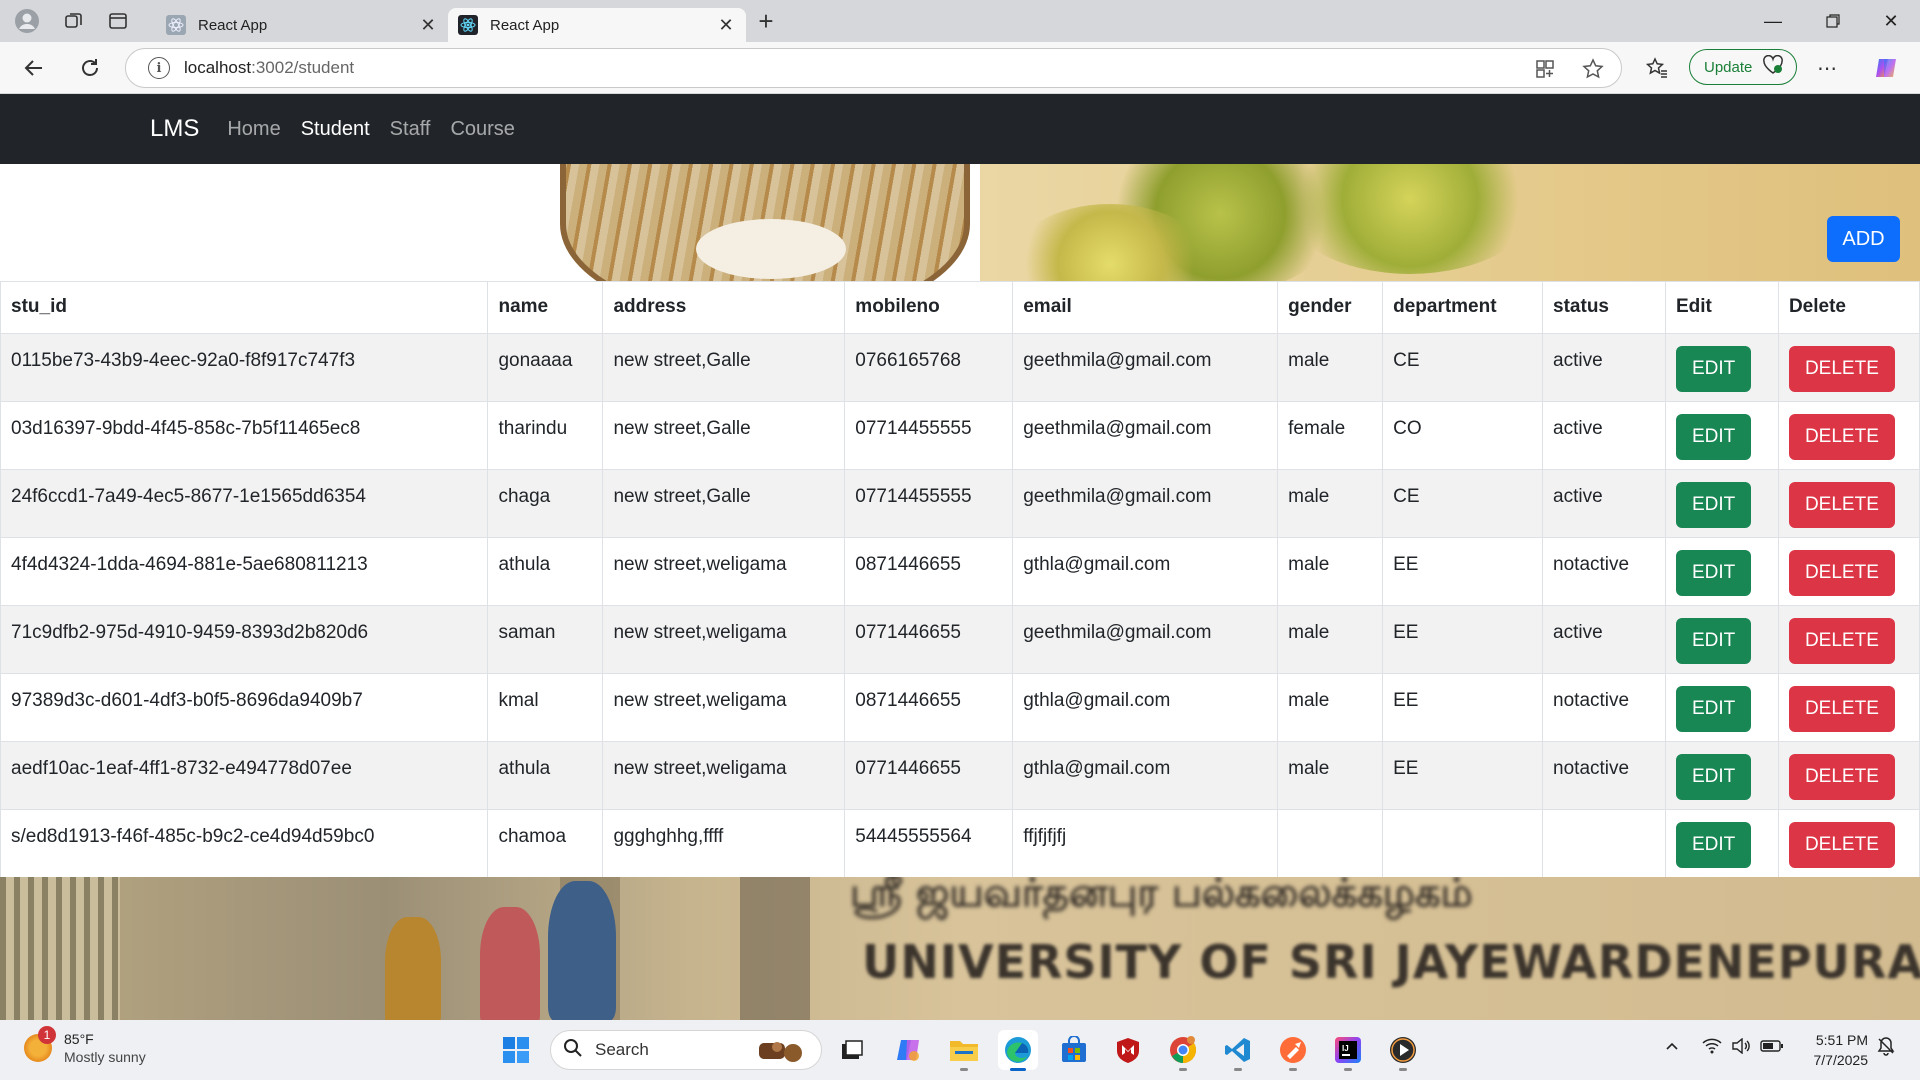  Describe the element at coordinates (1672, 1048) in the screenshot. I see `show-hidden-icons-icon` at that location.